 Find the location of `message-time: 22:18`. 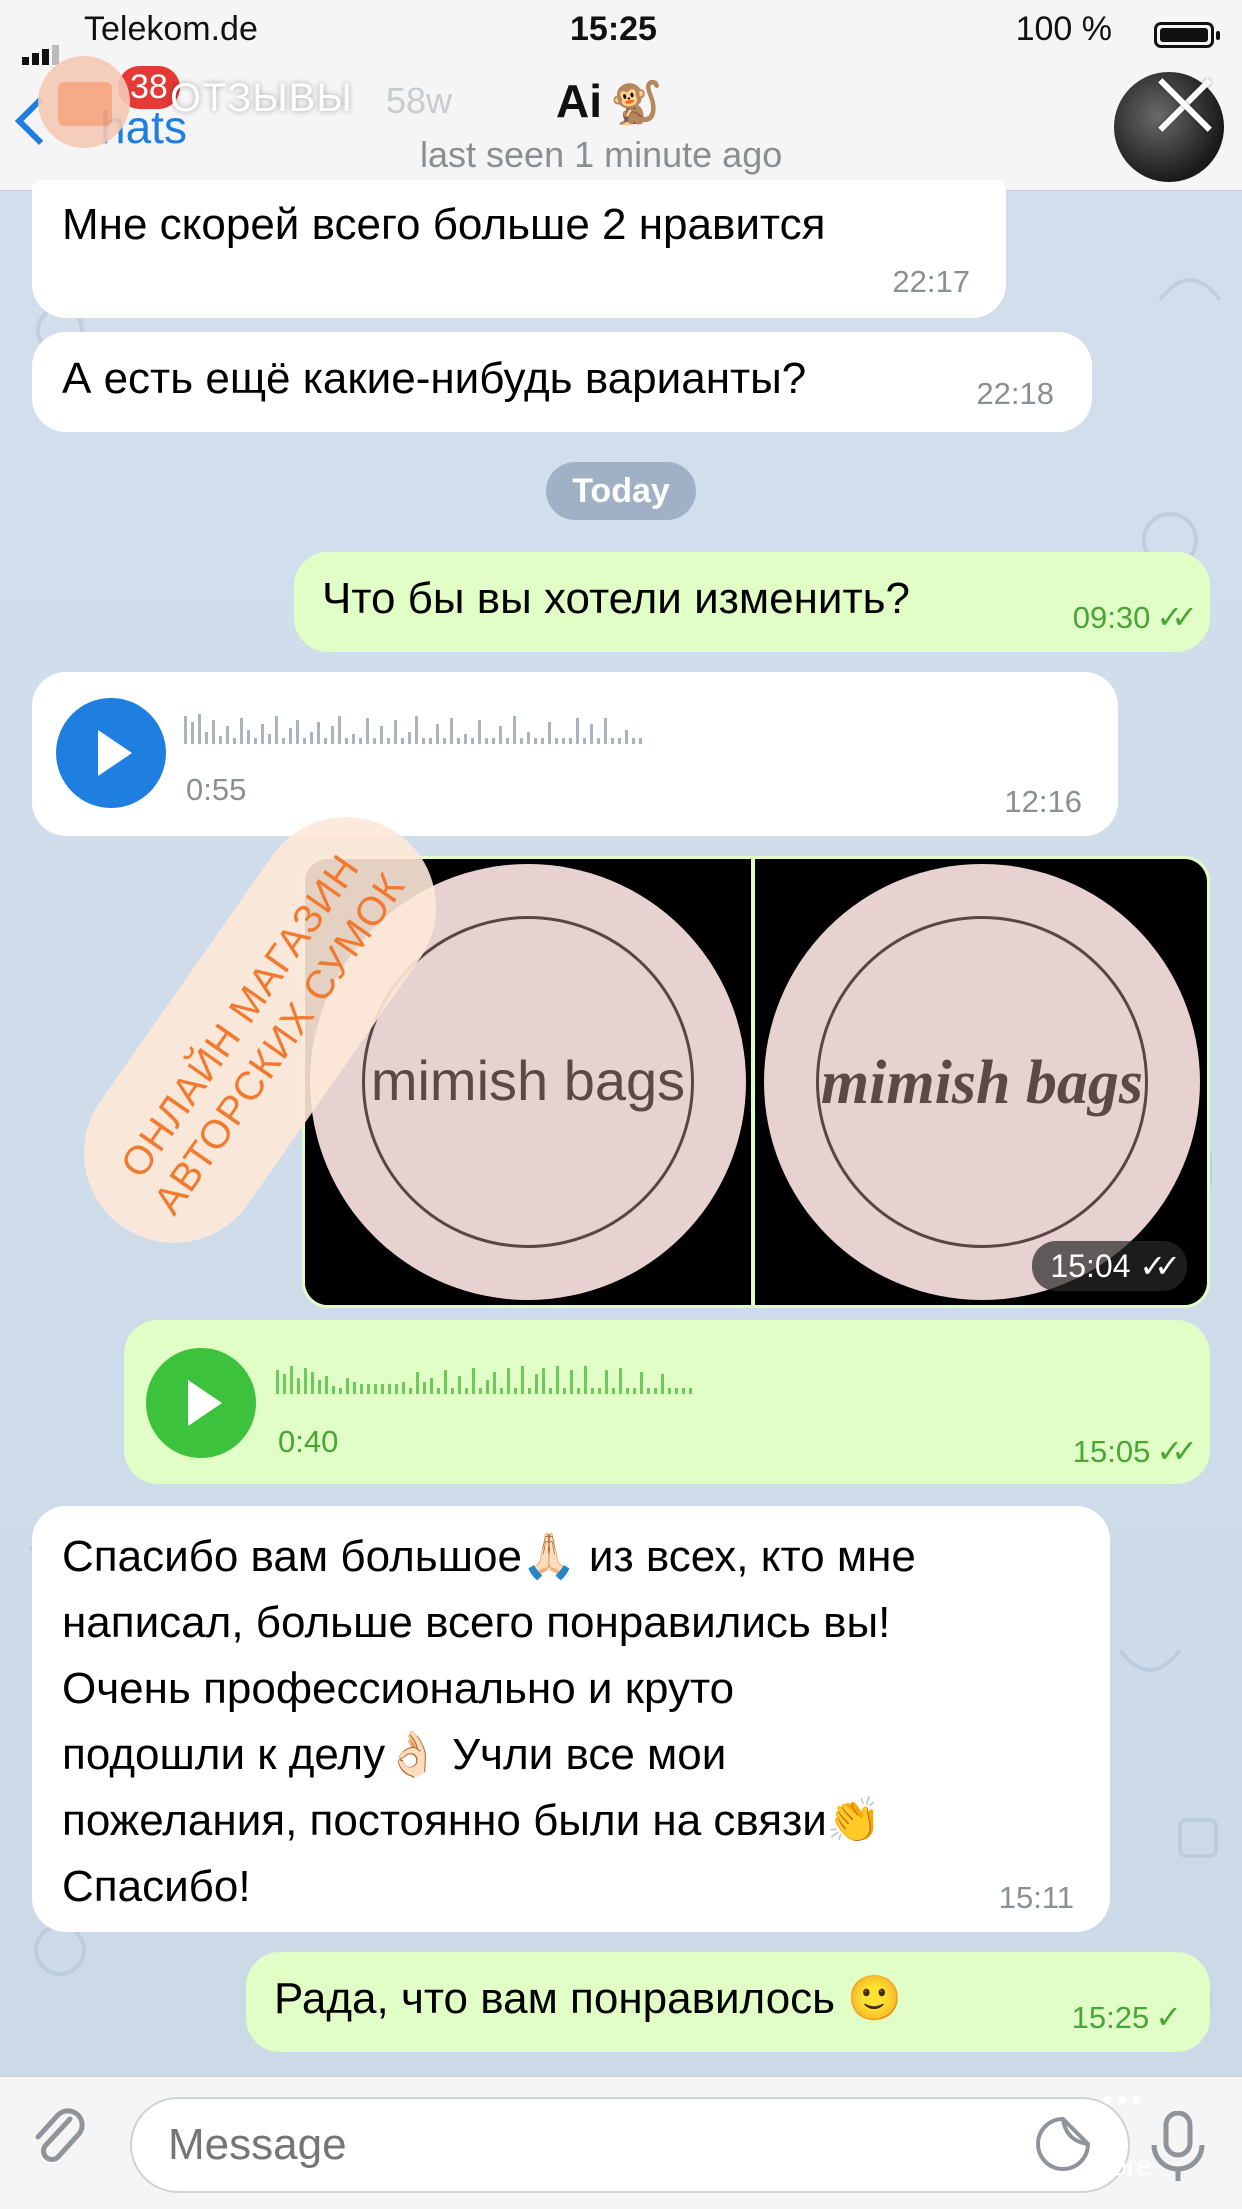

message-time: 22:18 is located at coordinates (1015, 393).